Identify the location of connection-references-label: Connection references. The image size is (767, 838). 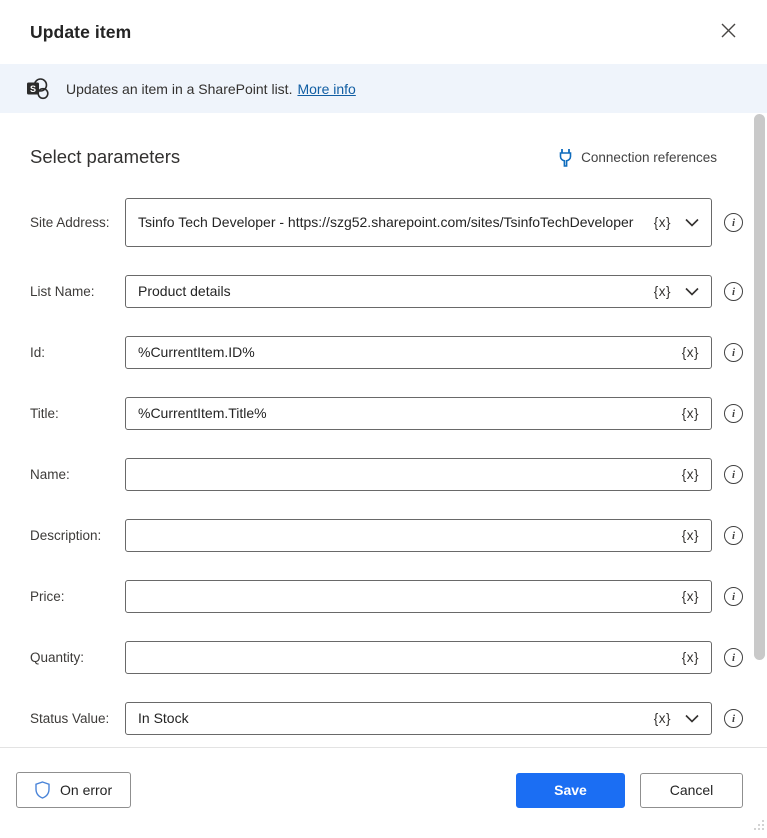
(649, 157).